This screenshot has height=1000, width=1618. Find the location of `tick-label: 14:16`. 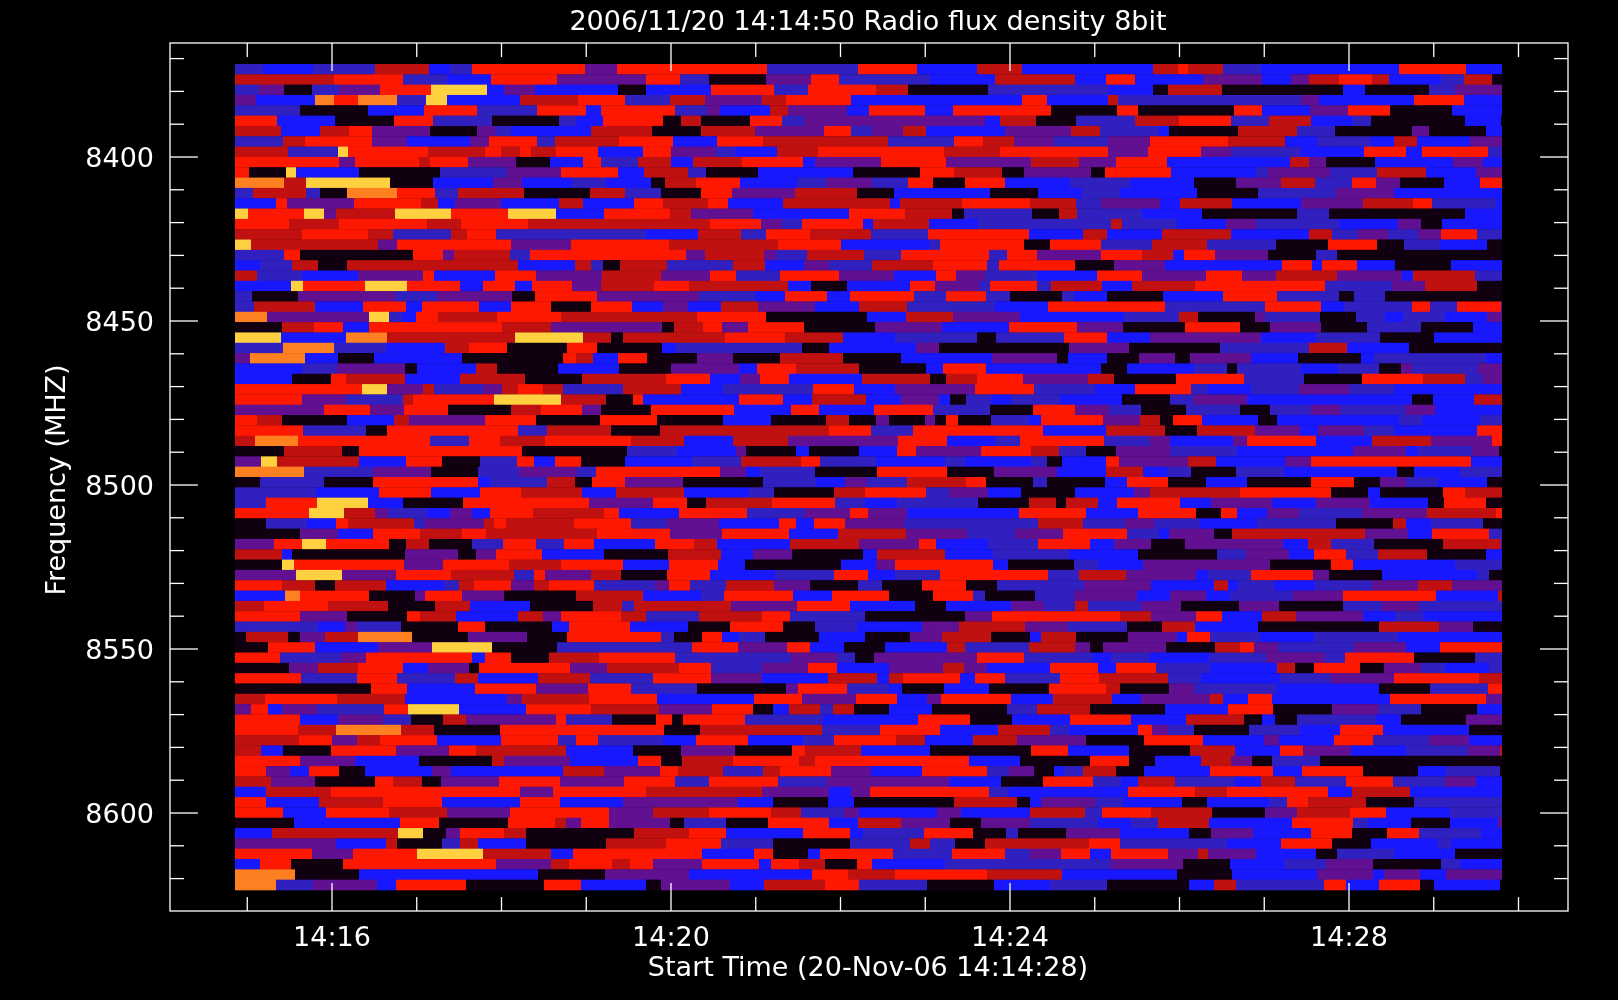

tick-label: 14:16 is located at coordinates (332, 936).